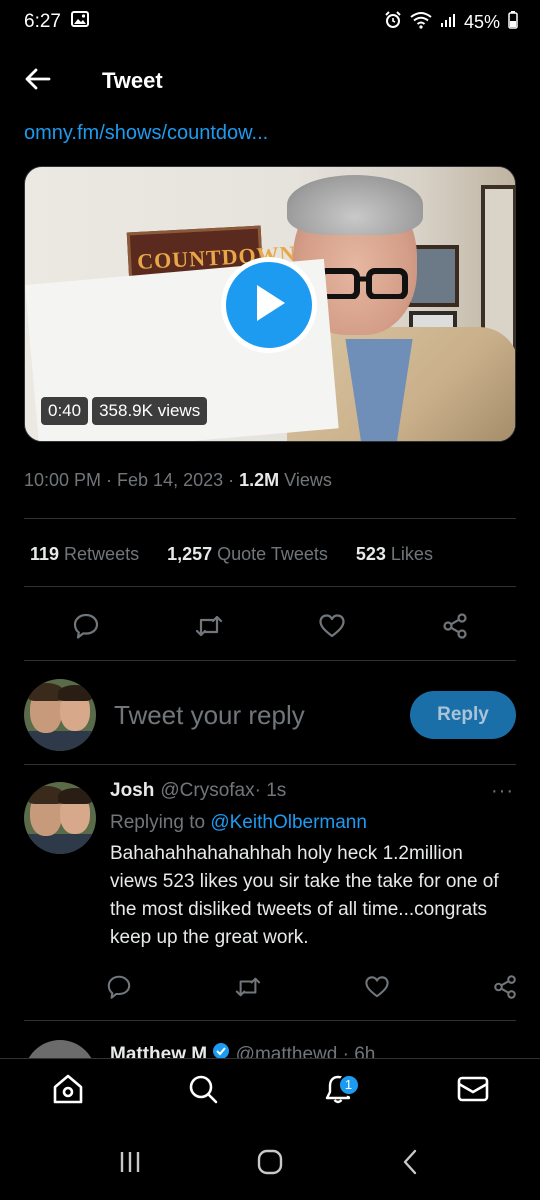 This screenshot has height=1200, width=540. What do you see at coordinates (262, 715) in the screenshot?
I see `reply-input: Tweet your reply` at bounding box center [262, 715].